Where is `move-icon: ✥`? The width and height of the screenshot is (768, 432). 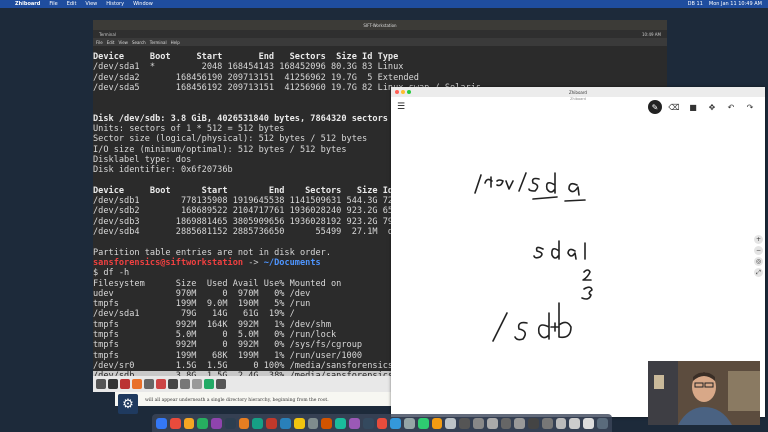
move-icon: ✥ is located at coordinates (712, 107).